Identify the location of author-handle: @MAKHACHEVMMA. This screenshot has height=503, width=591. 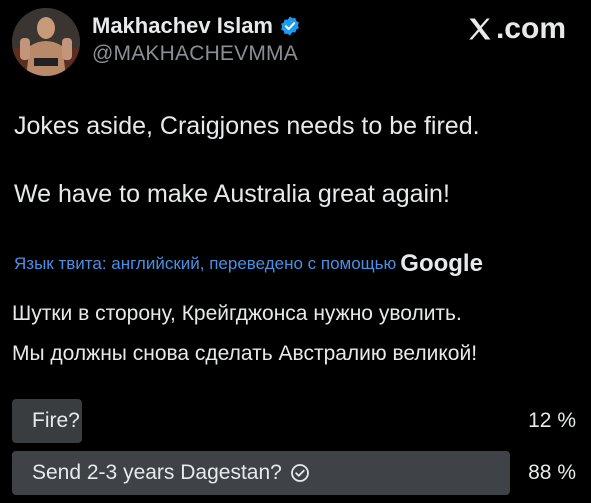
(196, 54).